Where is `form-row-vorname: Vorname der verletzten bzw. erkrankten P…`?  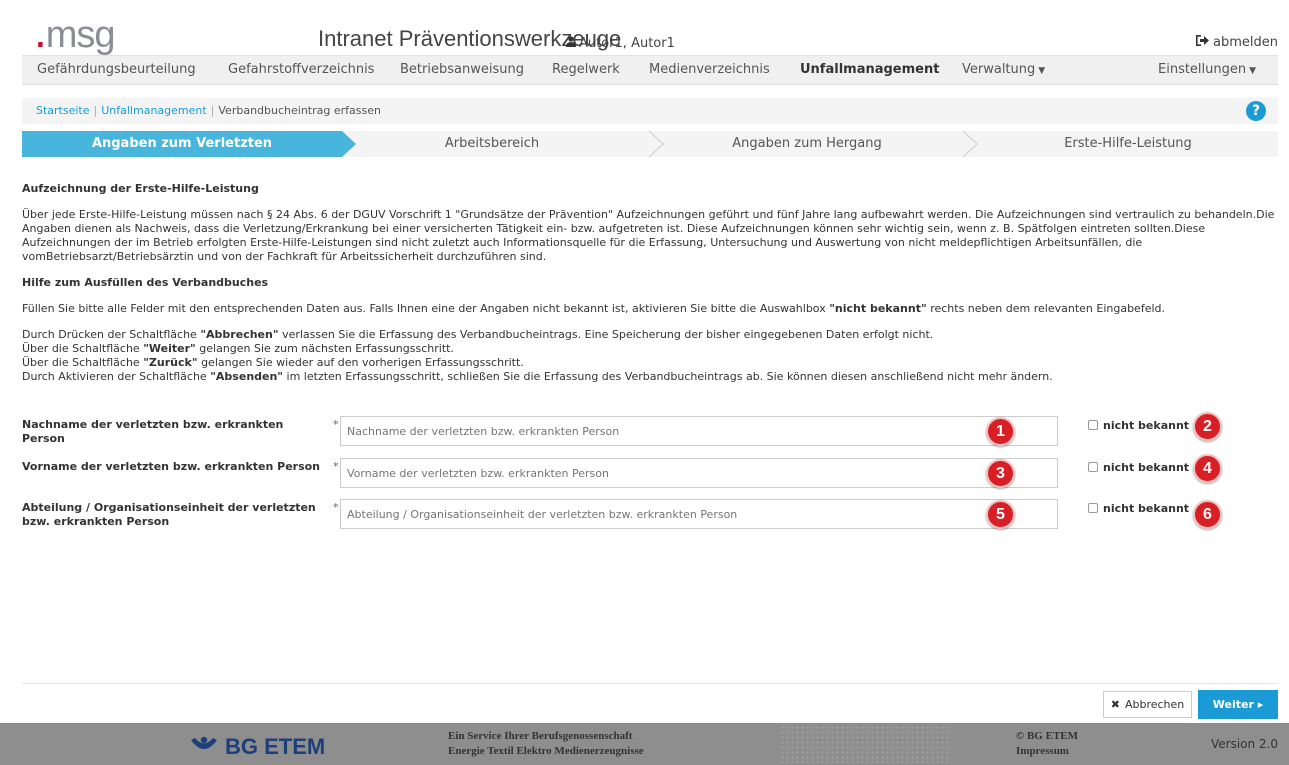
form-row-vorname: Vorname der verletzten bzw. erkrankten P… is located at coordinates (650, 473).